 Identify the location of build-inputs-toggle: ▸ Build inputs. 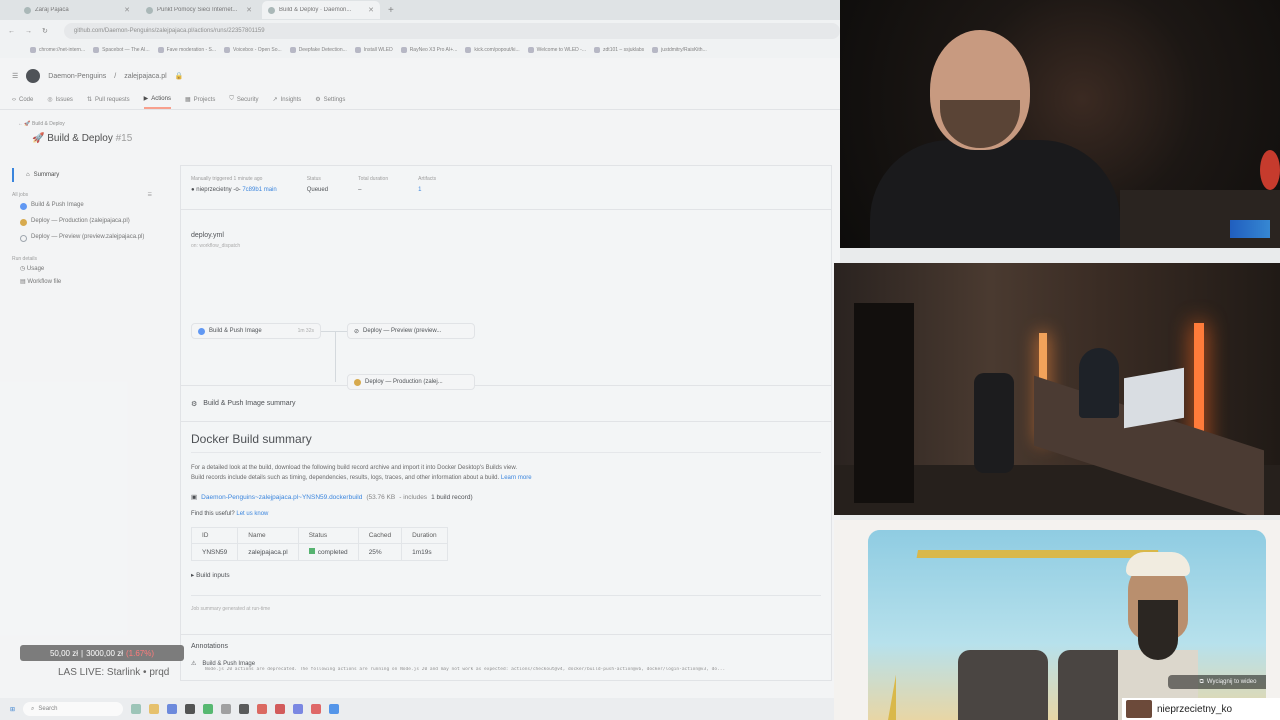
(506, 575).